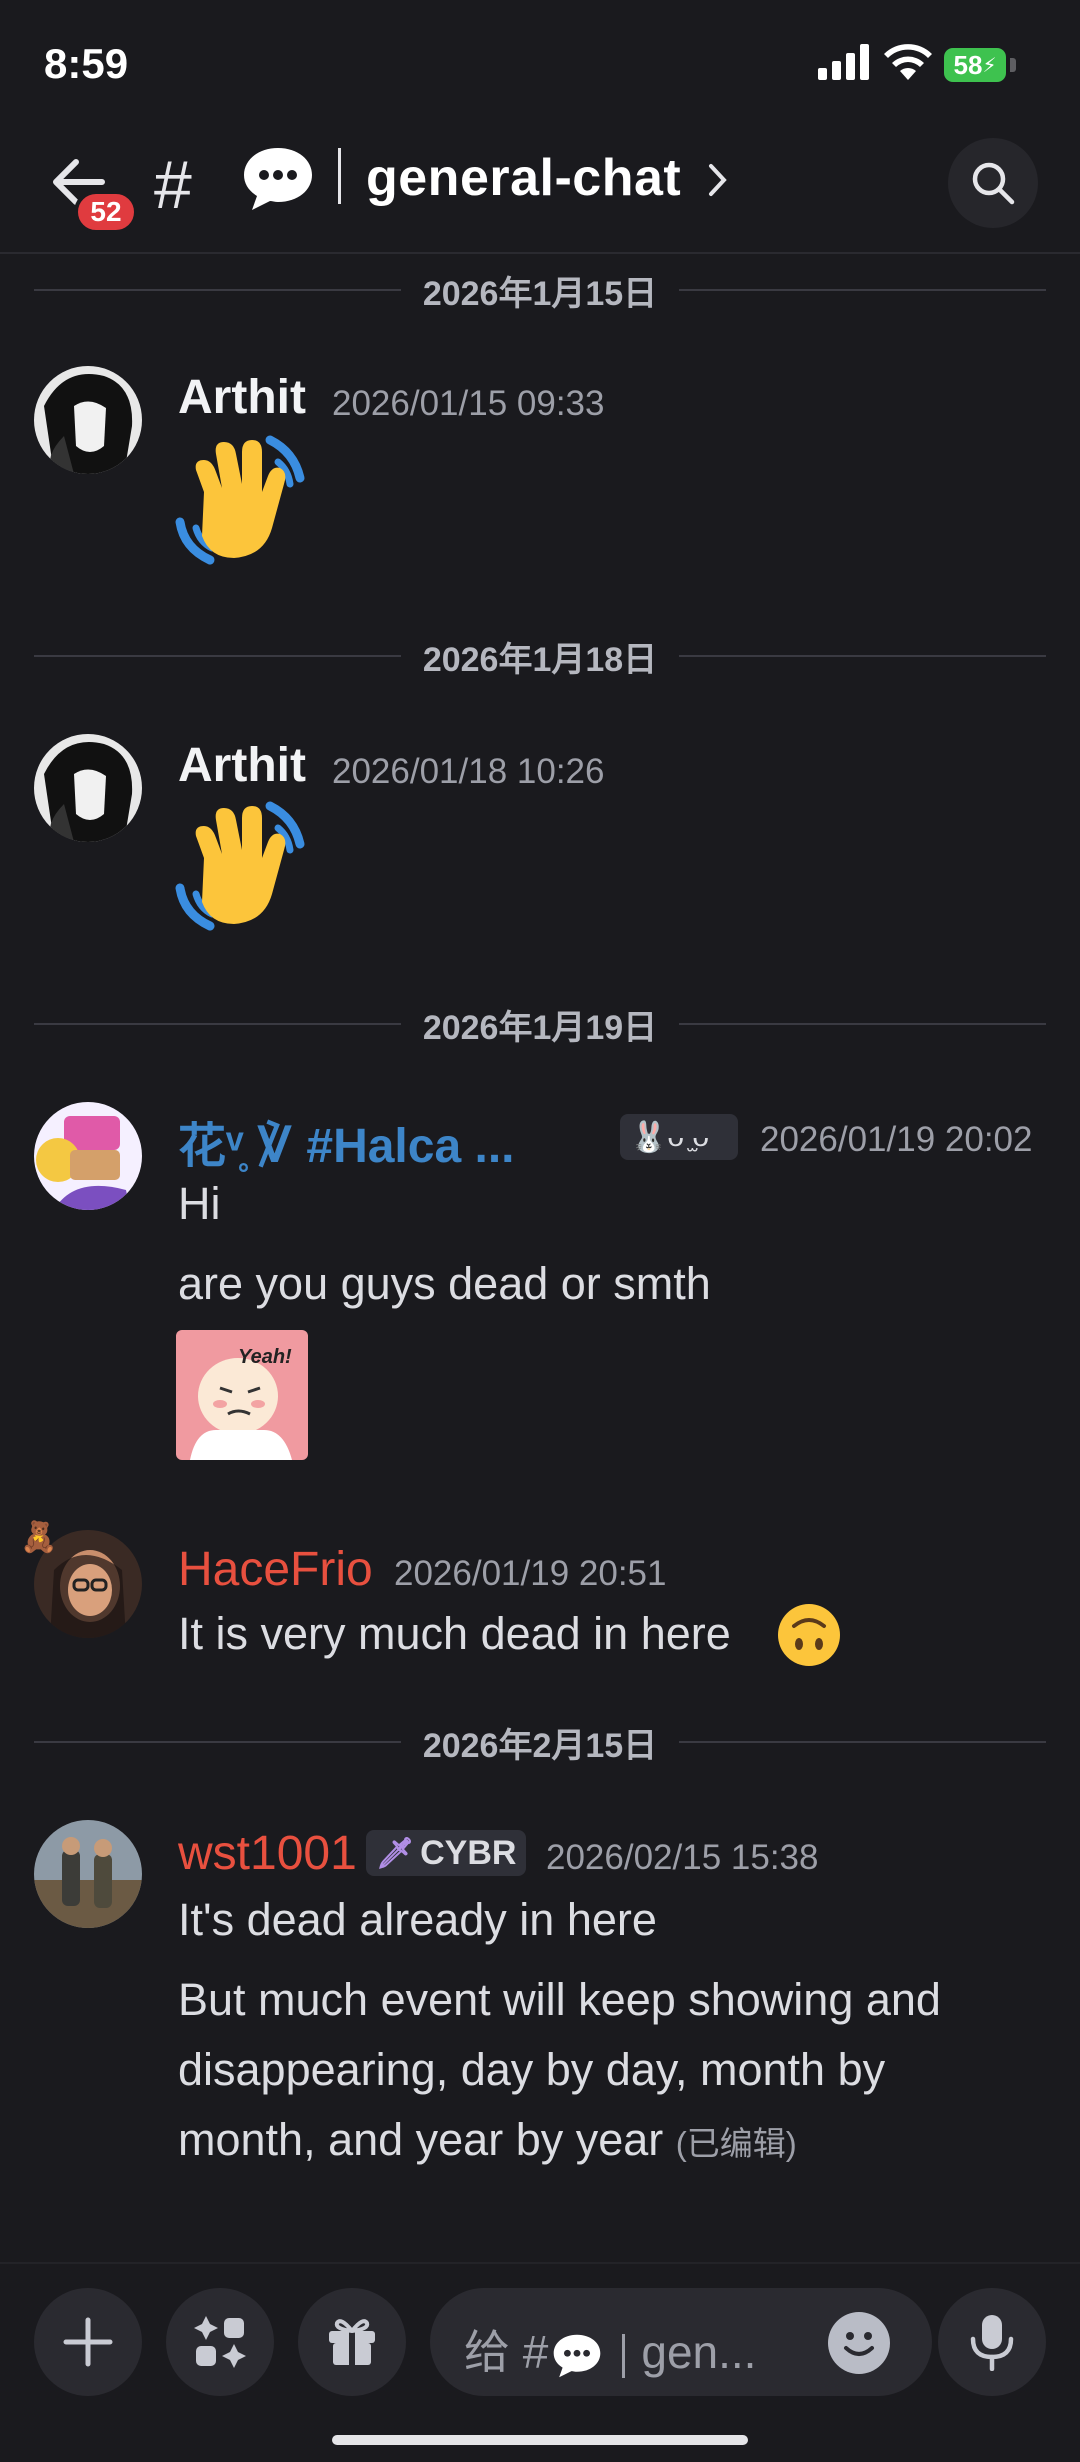 Image resolution: width=1080 pixels, height=2462 pixels. I want to click on search-button, so click(993, 183).